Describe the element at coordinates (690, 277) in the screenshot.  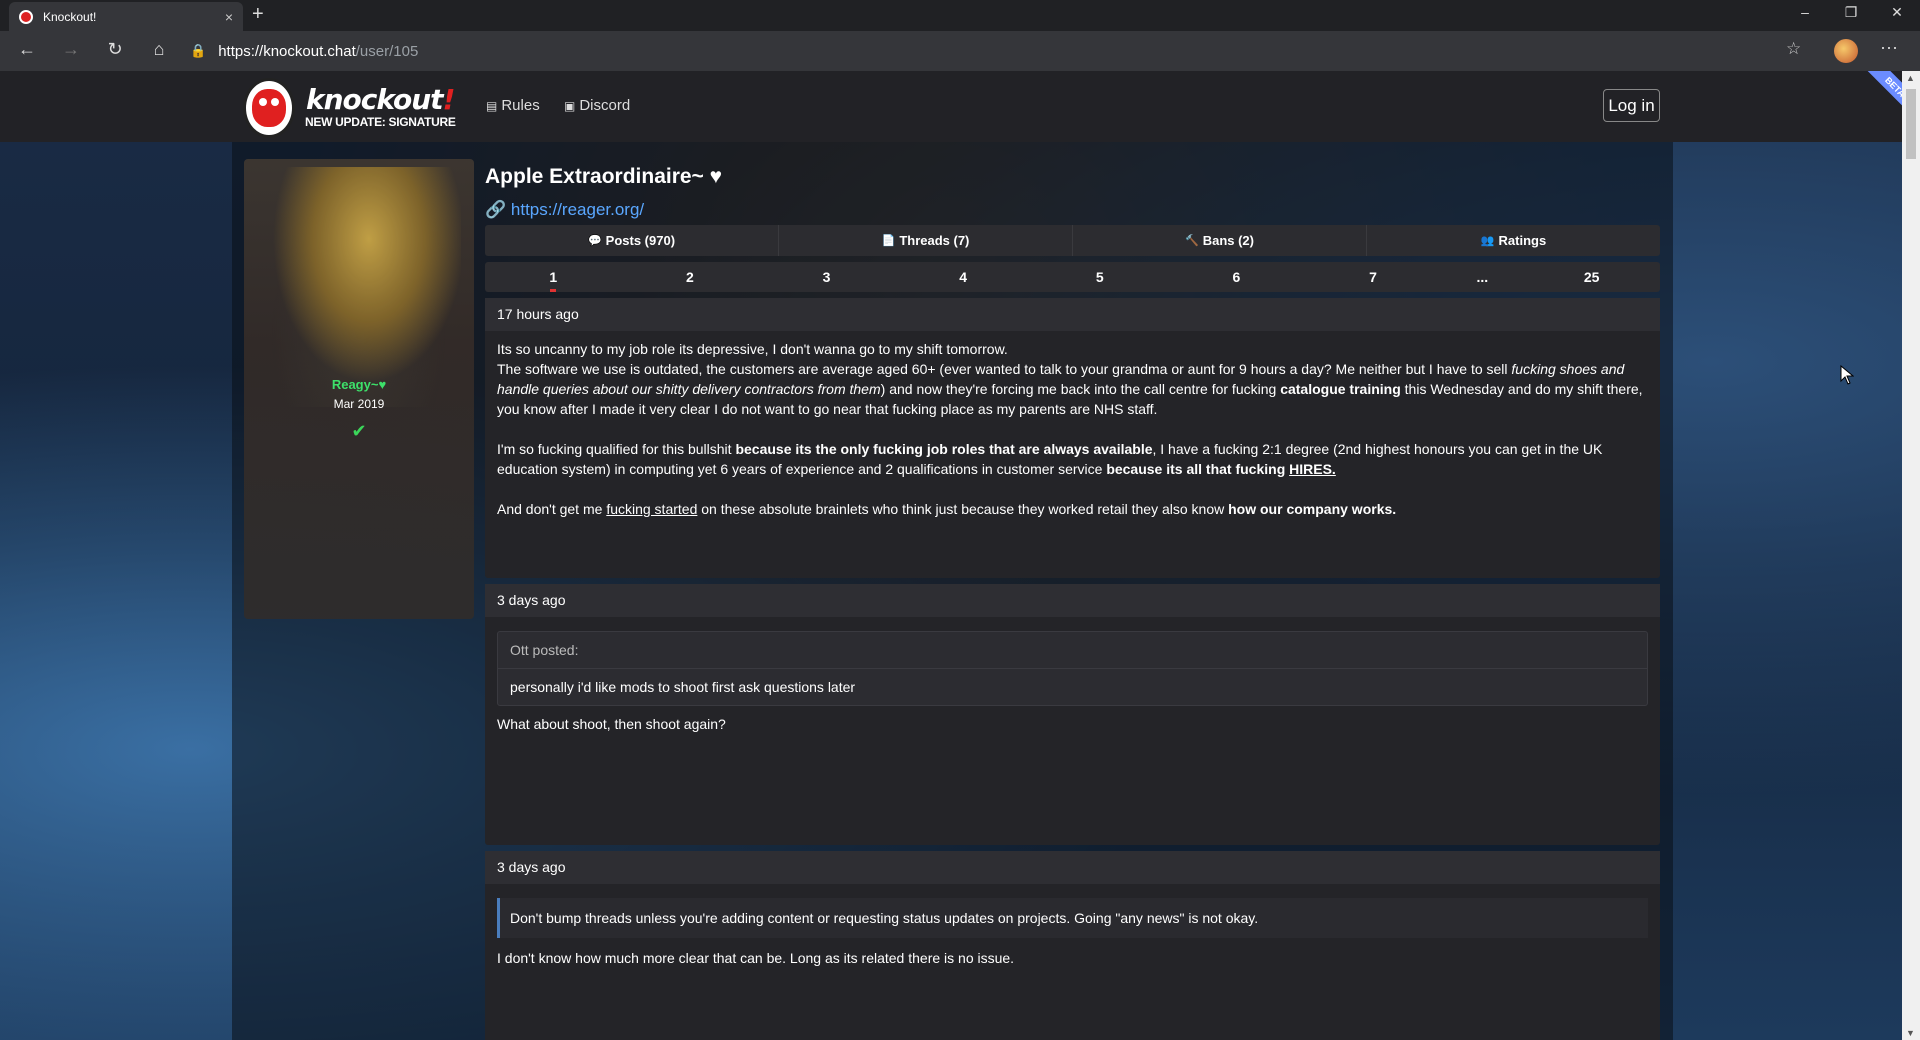
I see `page-2: 2` at that location.